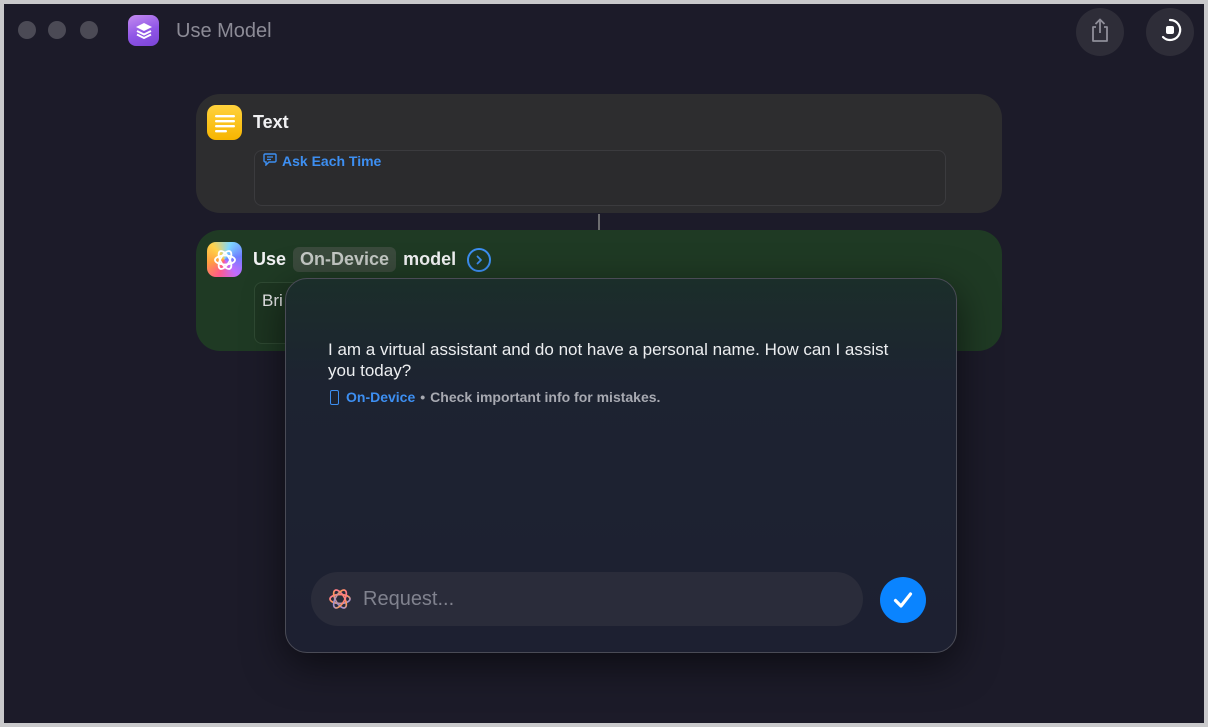  I want to click on speech-bubble-icon, so click(270, 161).